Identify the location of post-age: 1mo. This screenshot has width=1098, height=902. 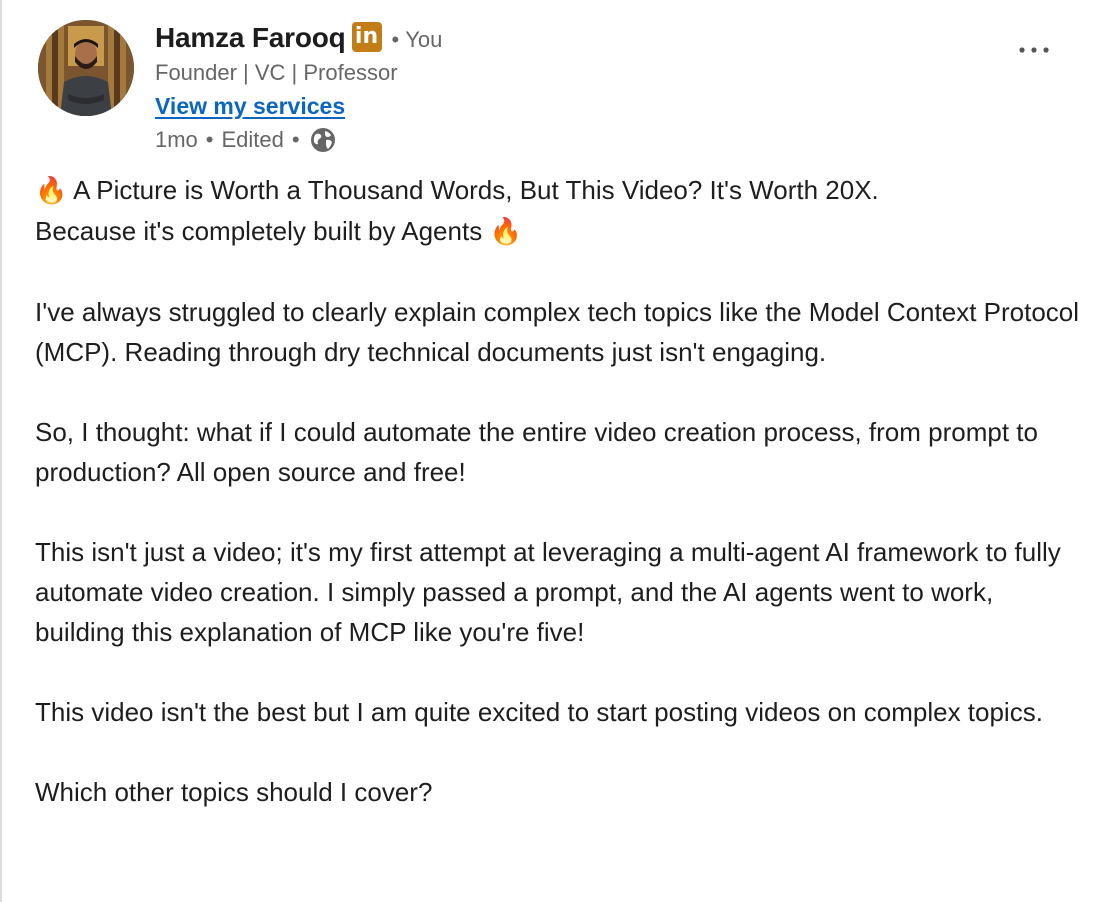
(176, 139).